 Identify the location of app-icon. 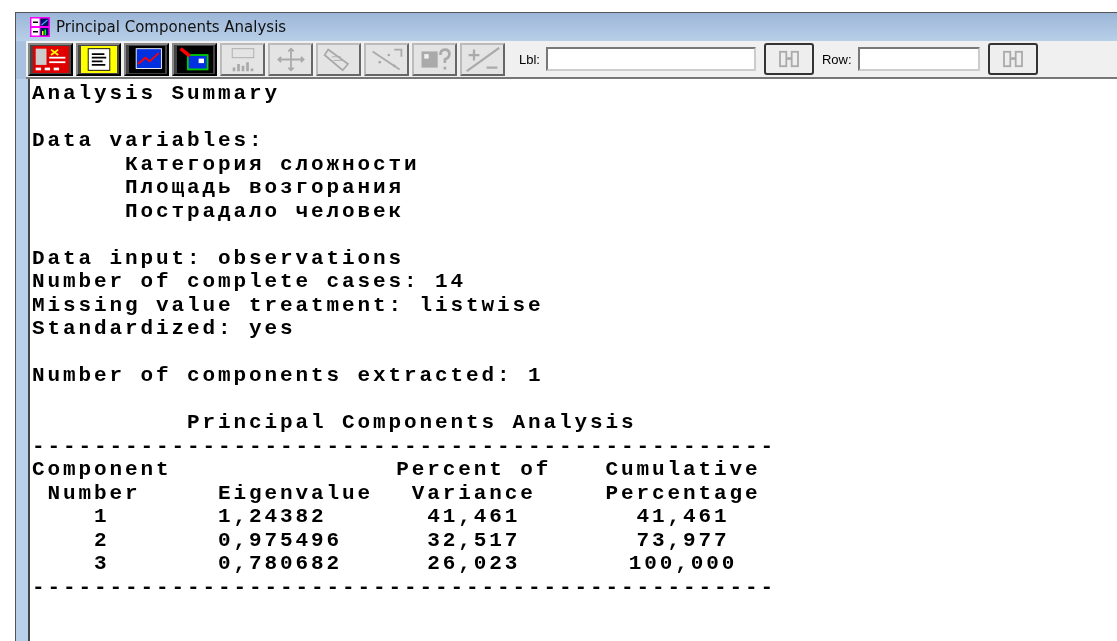
(40, 27).